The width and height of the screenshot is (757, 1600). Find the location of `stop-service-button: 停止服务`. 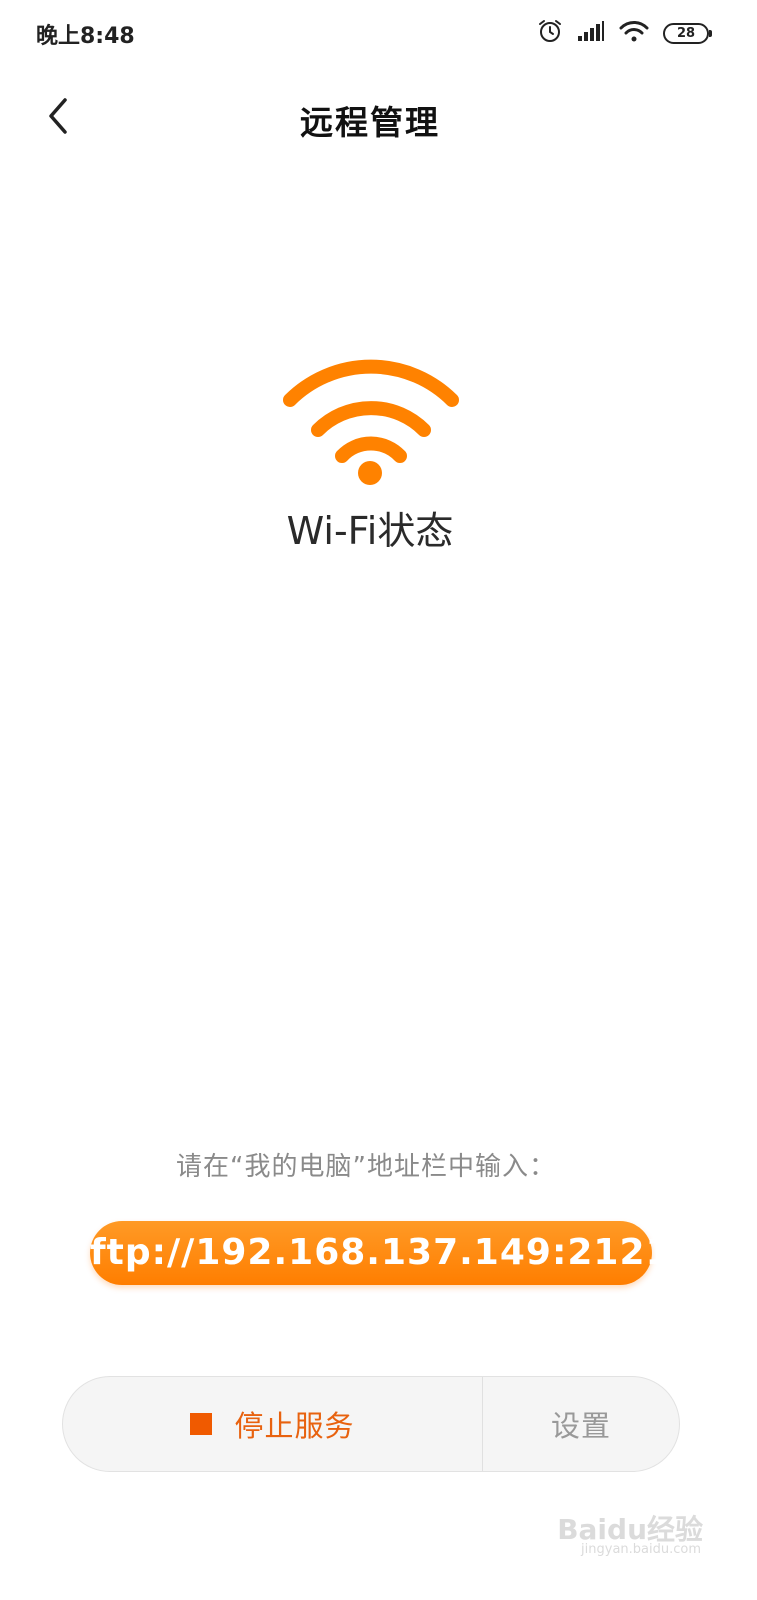

stop-service-button: 停止服务 is located at coordinates (272, 1424).